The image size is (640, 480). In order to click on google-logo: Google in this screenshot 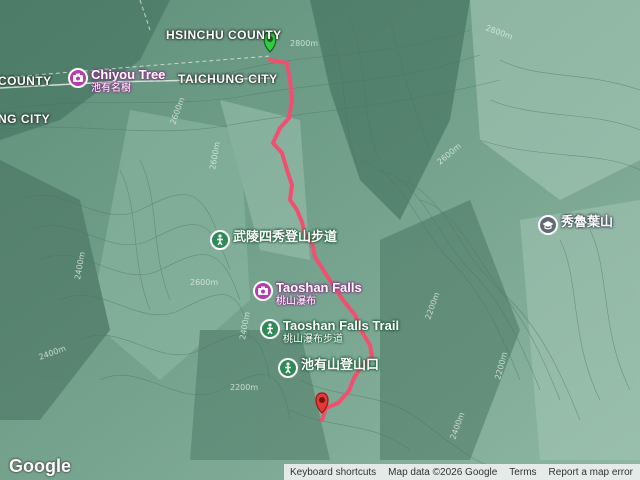, I will do `click(40, 466)`.